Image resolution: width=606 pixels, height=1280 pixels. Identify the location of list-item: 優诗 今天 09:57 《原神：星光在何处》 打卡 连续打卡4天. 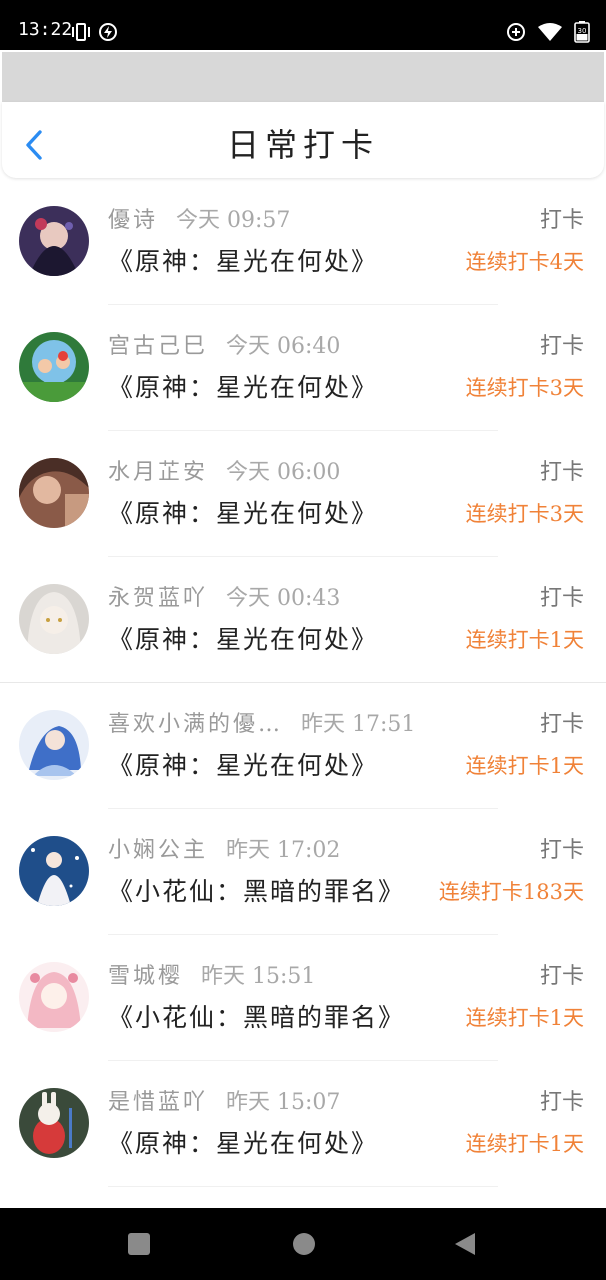
(303, 243).